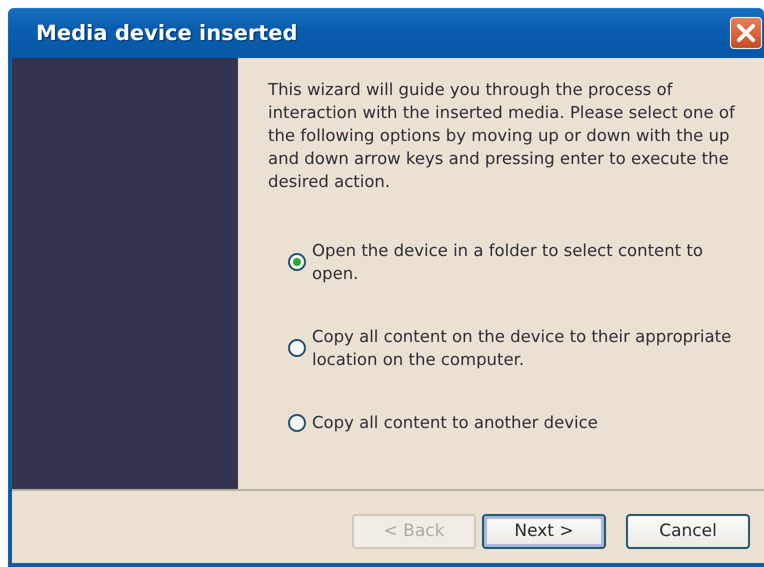  Describe the element at coordinates (688, 531) in the screenshot. I see `wizard-button: Cancel` at that location.